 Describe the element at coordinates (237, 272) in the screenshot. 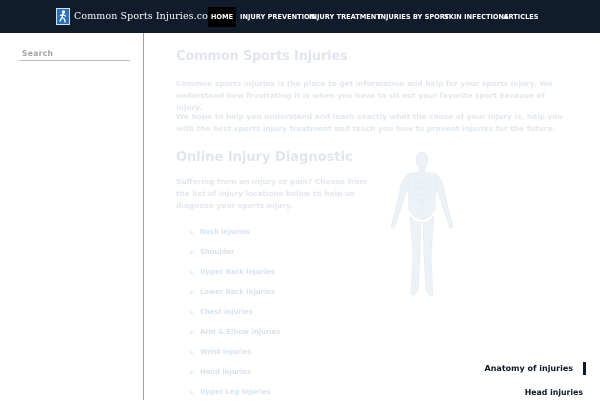

I see `injury-link: Upper Back injuries` at that location.